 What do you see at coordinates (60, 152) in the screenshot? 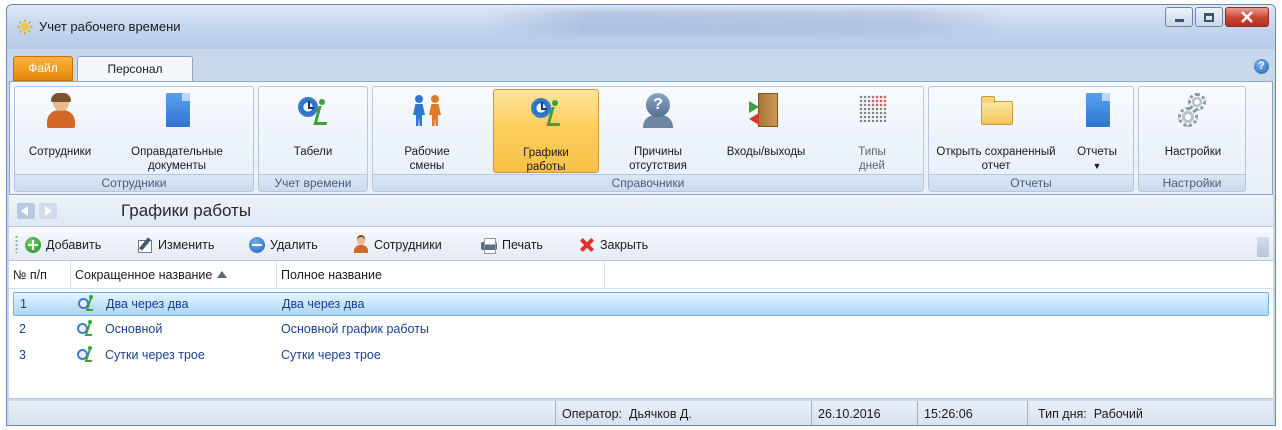
I see `employees-button-label: Сотрудники` at bounding box center [60, 152].